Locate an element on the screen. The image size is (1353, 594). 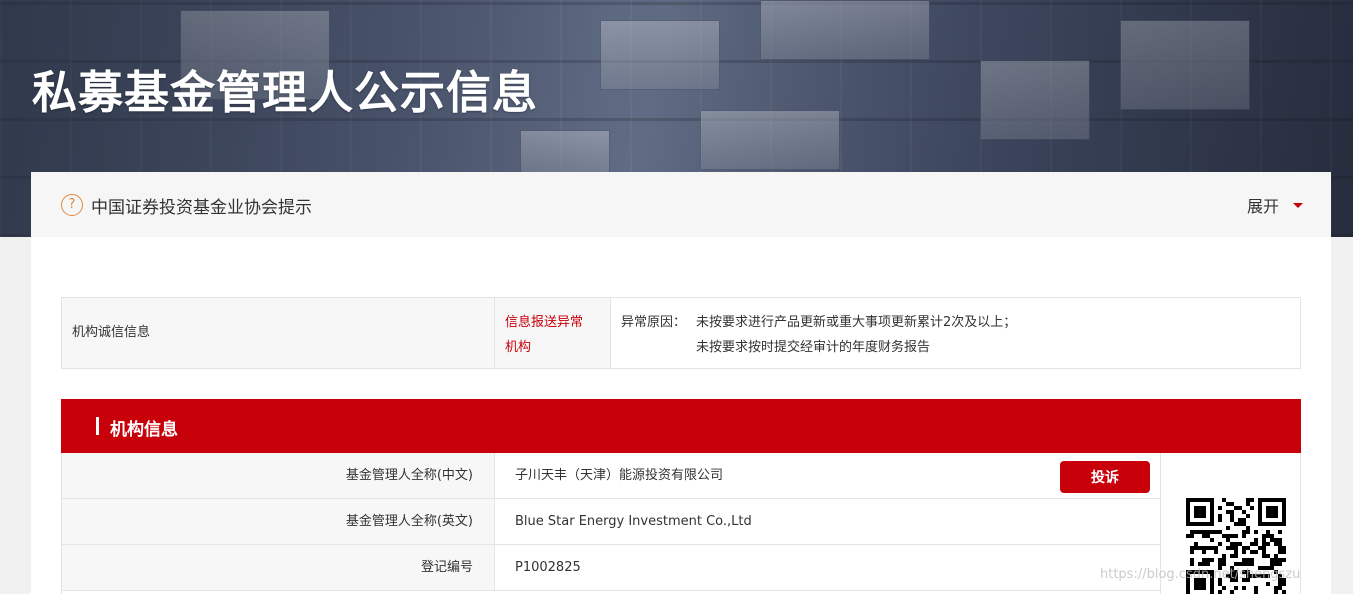
integrity-label: 机构诚信信息 is located at coordinates (278, 333).